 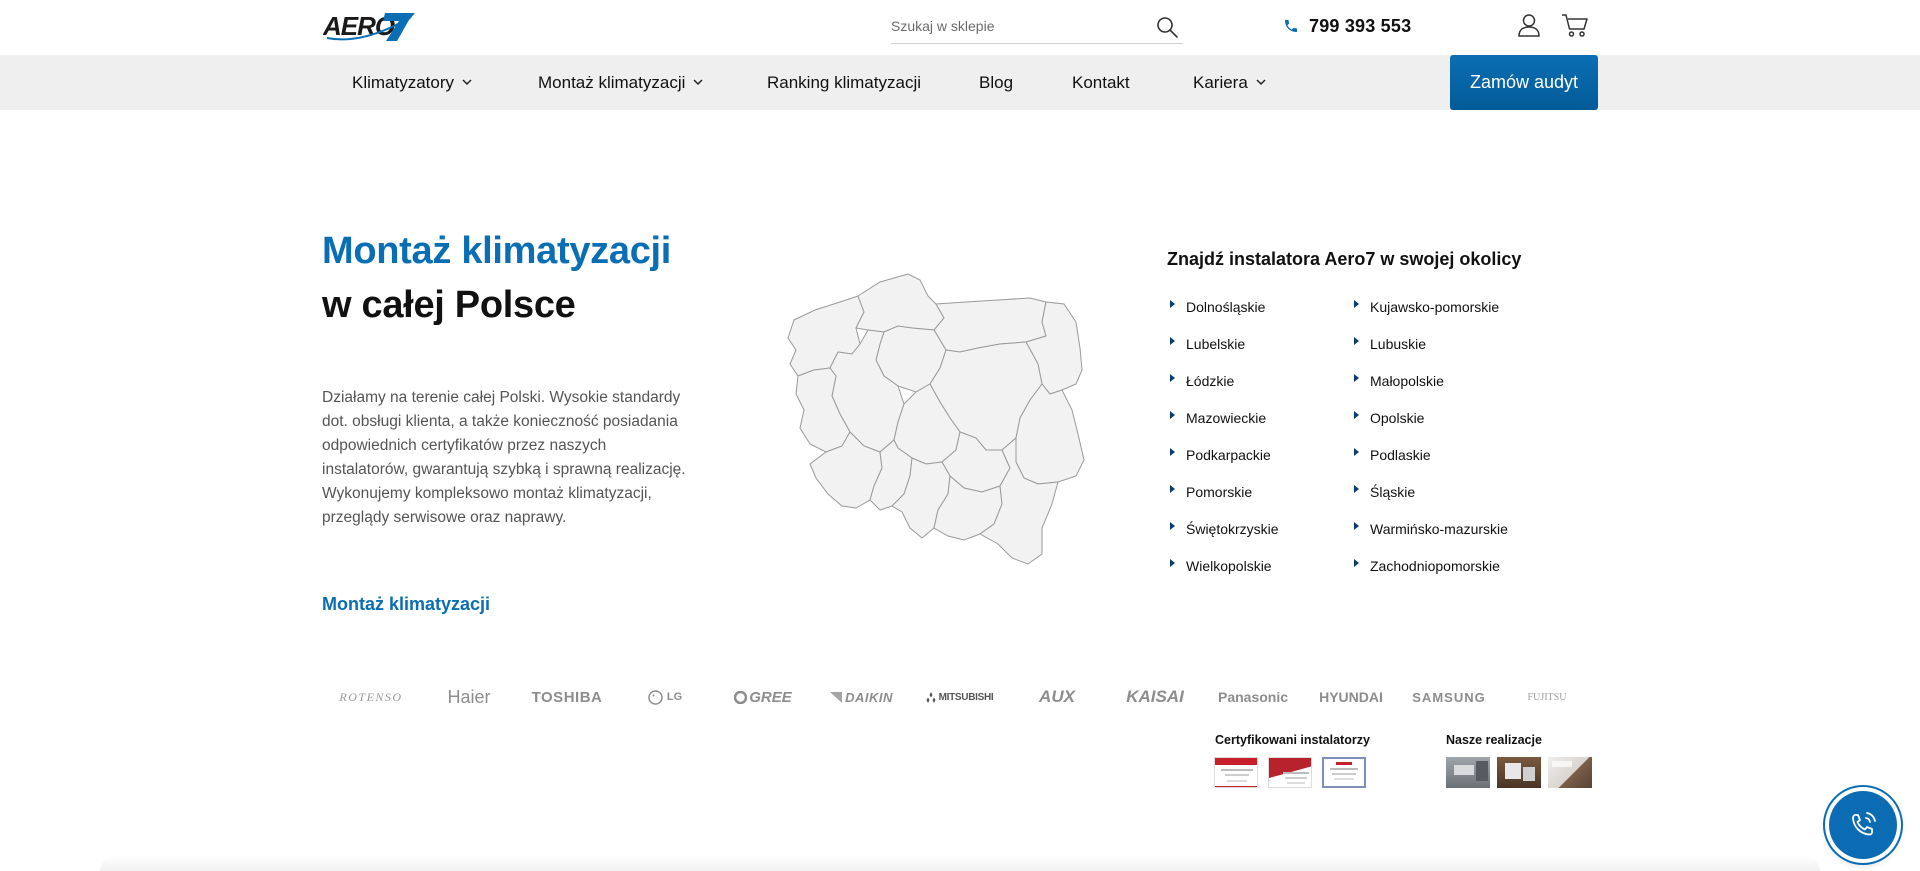 I want to click on region-link: Pomorskie, so click(x=1262, y=492).